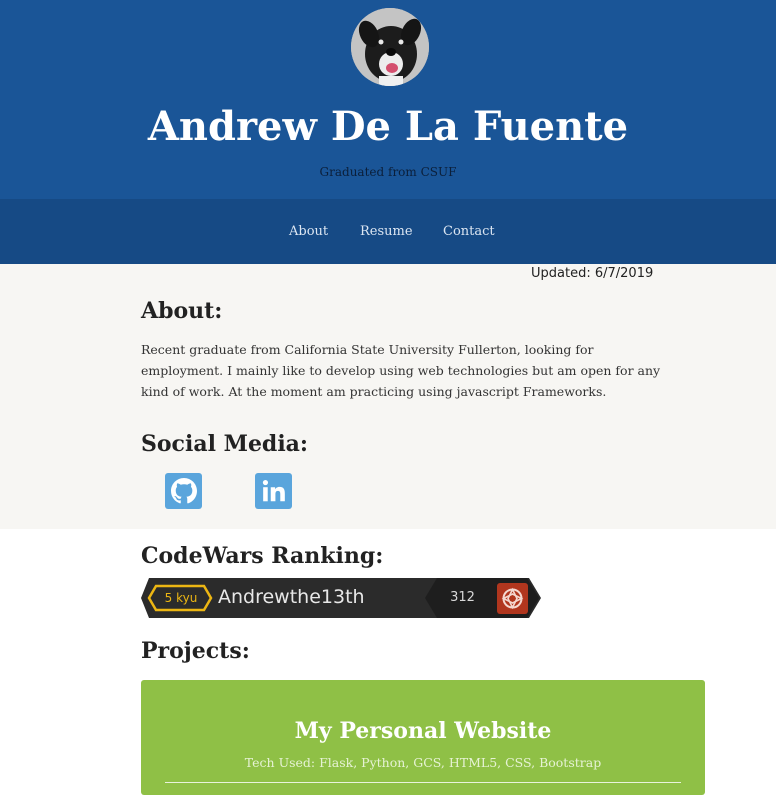  I want to click on project-title: My Personal Website, so click(423, 731).